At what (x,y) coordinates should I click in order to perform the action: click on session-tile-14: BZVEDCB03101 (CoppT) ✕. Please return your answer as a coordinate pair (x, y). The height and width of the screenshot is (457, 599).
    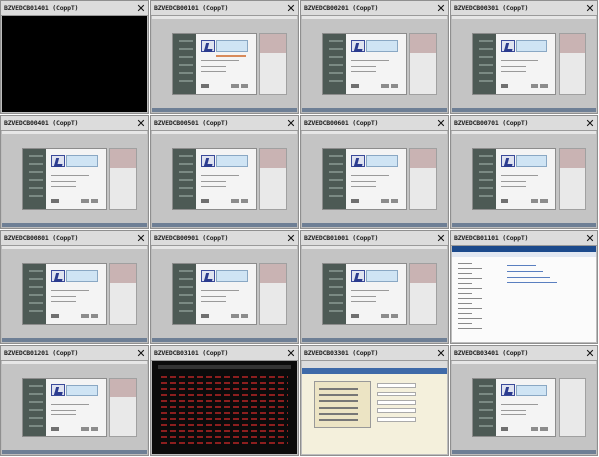
    Looking at the image, I should click on (224, 400).